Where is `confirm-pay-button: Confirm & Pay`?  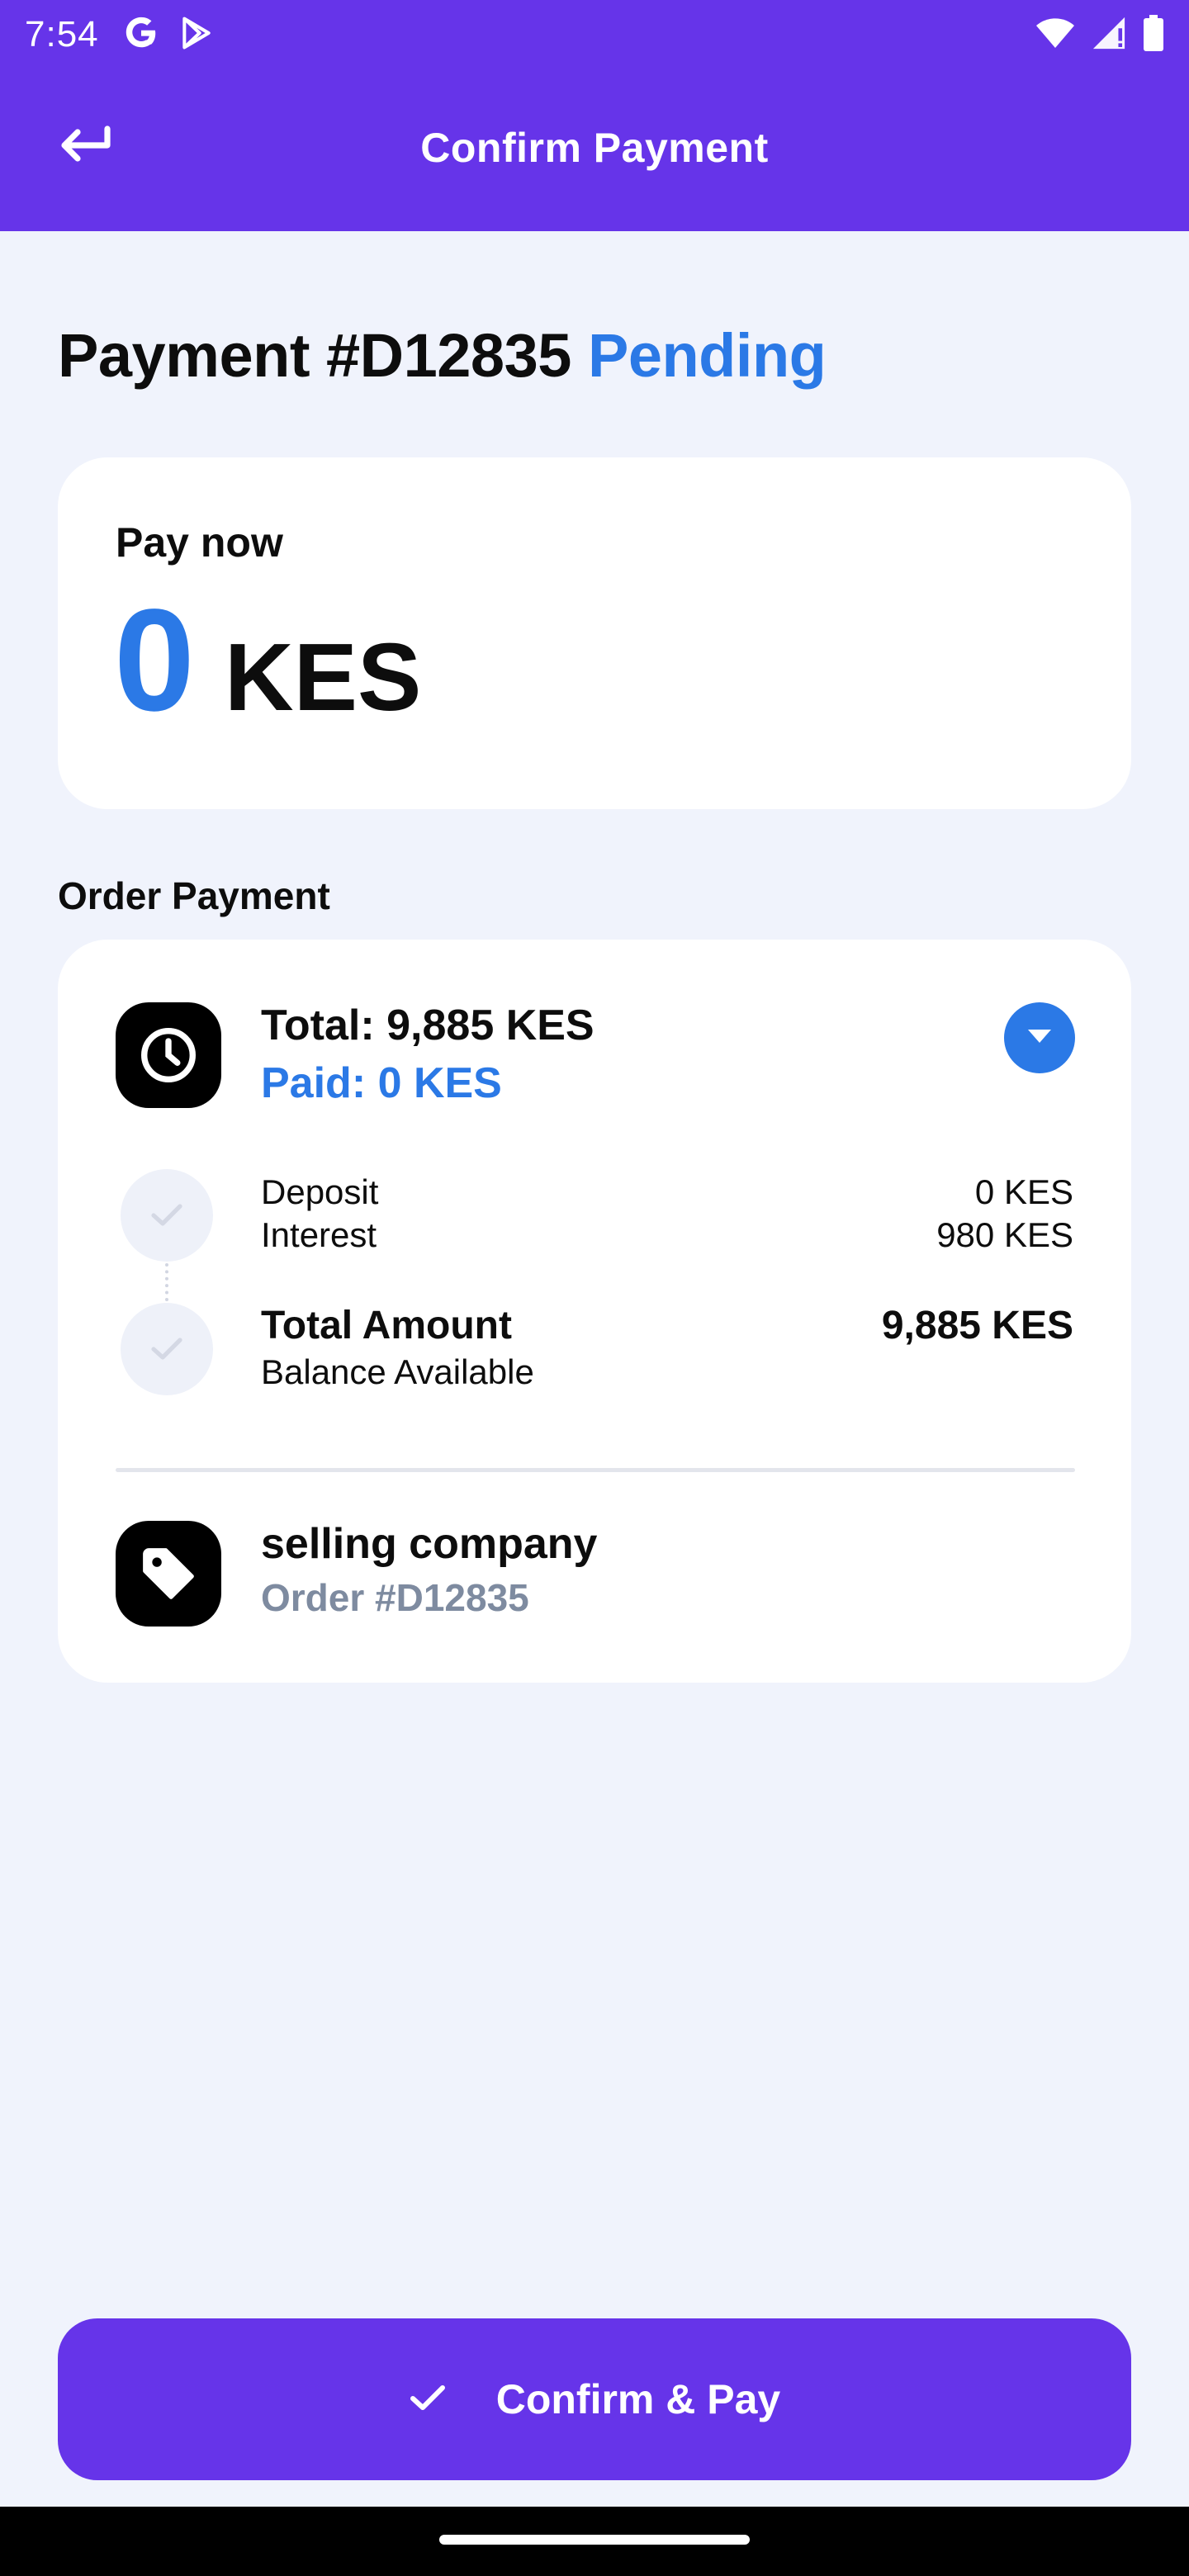 confirm-pay-button: Confirm & Pay is located at coordinates (594, 2399).